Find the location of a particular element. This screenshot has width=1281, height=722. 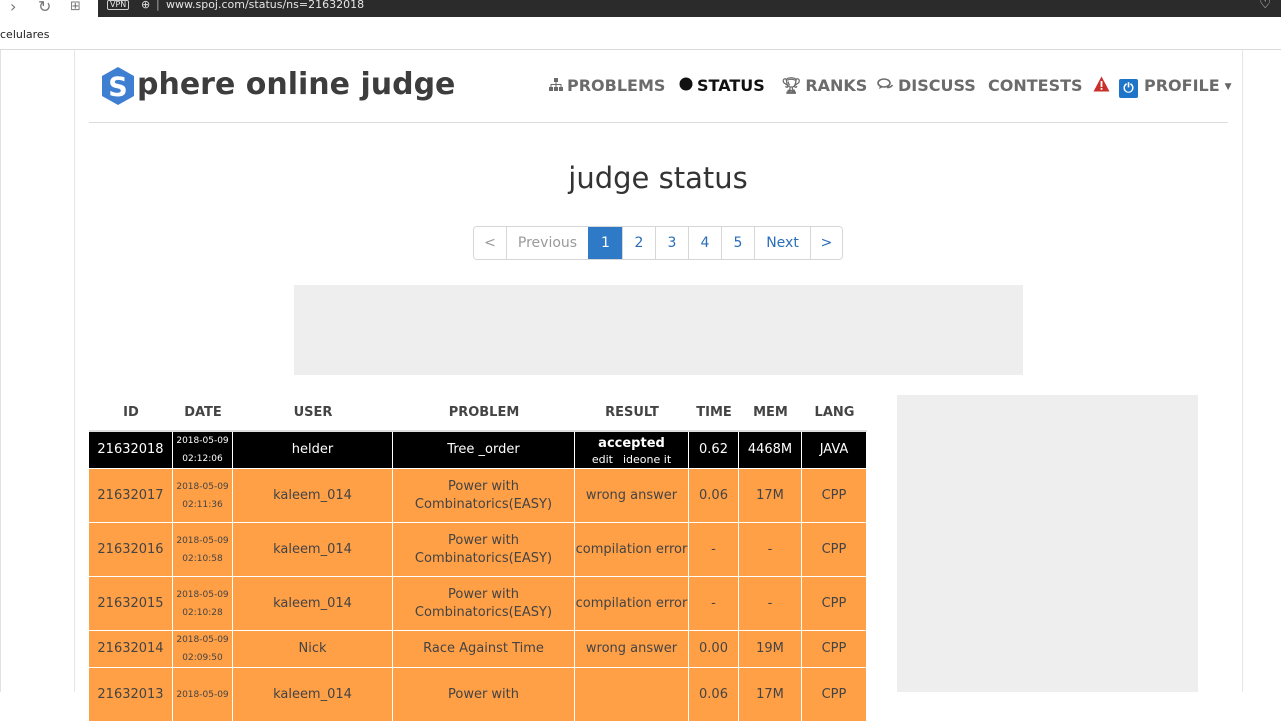

nav-discuss: DISCUSS is located at coordinates (926, 87).